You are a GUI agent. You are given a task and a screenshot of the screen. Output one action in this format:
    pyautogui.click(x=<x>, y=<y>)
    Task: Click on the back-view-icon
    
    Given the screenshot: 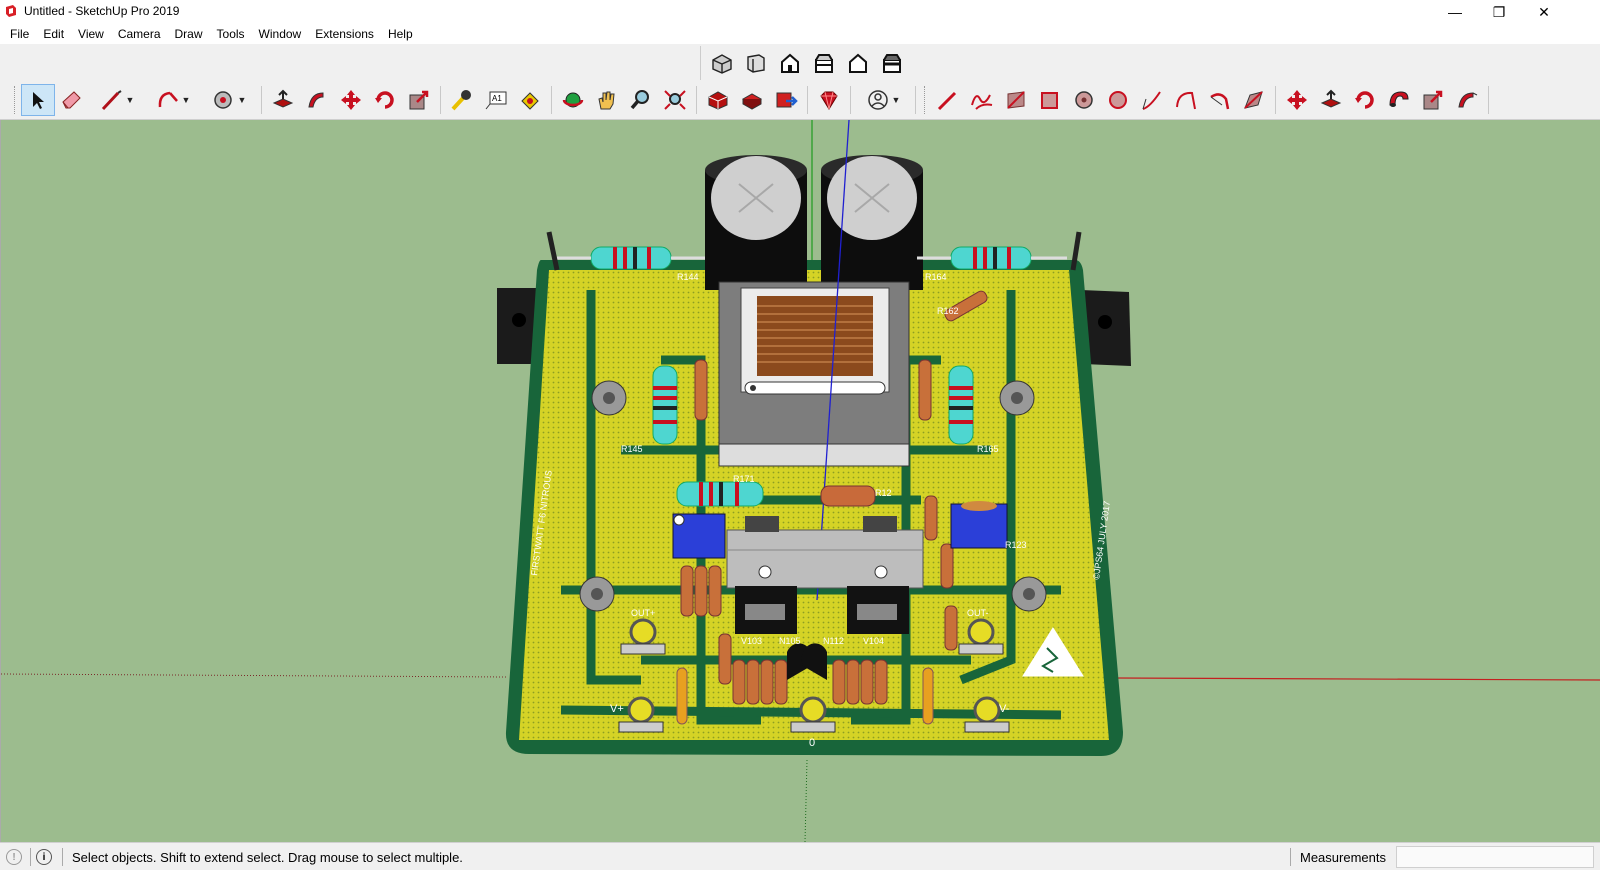 What is the action you would take?
    pyautogui.click(x=858, y=63)
    